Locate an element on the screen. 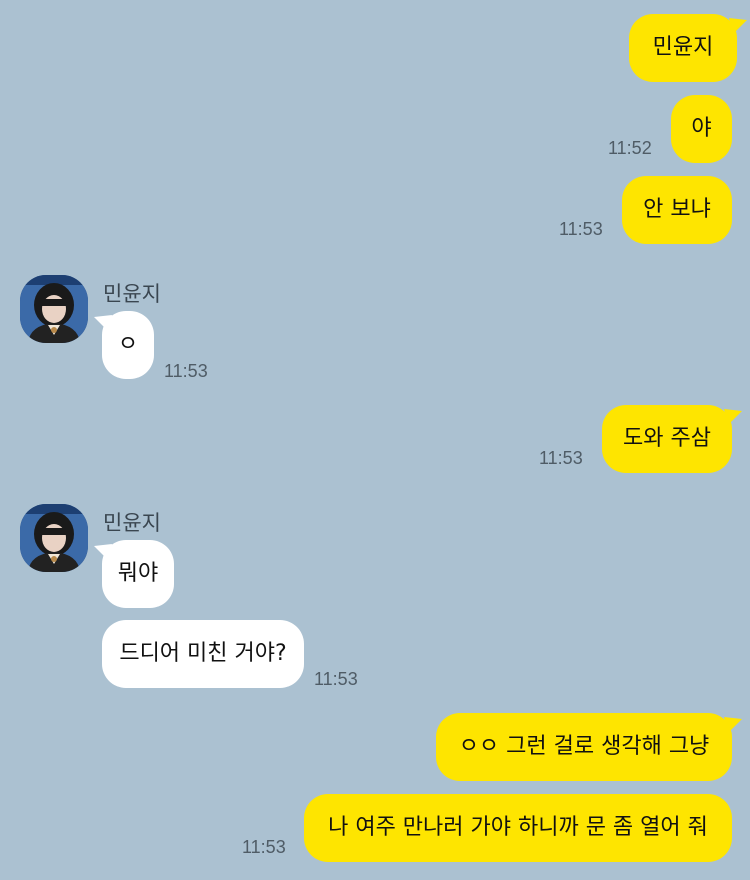 This screenshot has width=750, height=880. message-text: 야 is located at coordinates (701, 128).